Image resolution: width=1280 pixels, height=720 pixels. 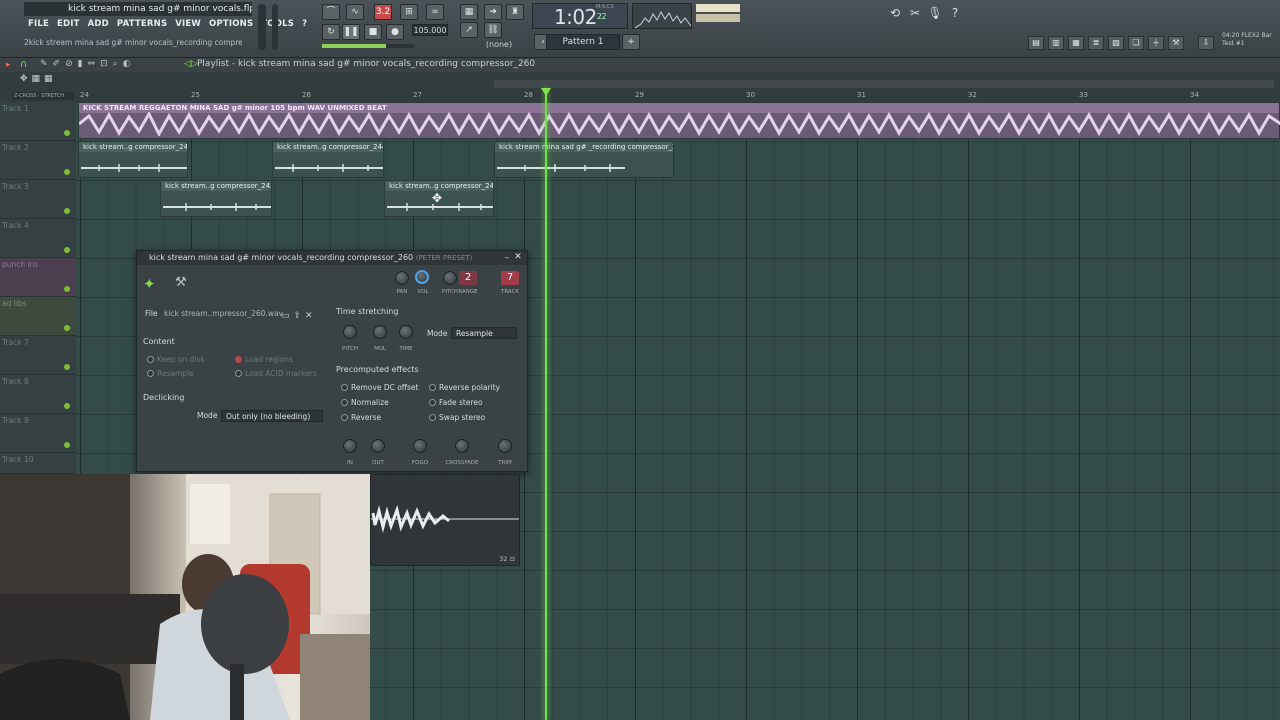 I want to click on keep-on-disk-option: Keep on disk, so click(x=176, y=359).